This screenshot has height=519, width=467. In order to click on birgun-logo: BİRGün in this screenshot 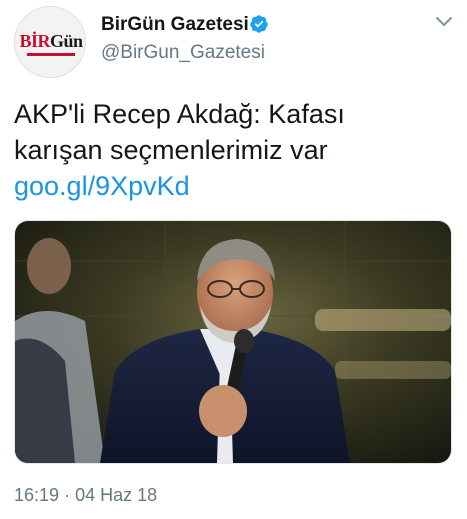, I will do `click(51, 41)`.